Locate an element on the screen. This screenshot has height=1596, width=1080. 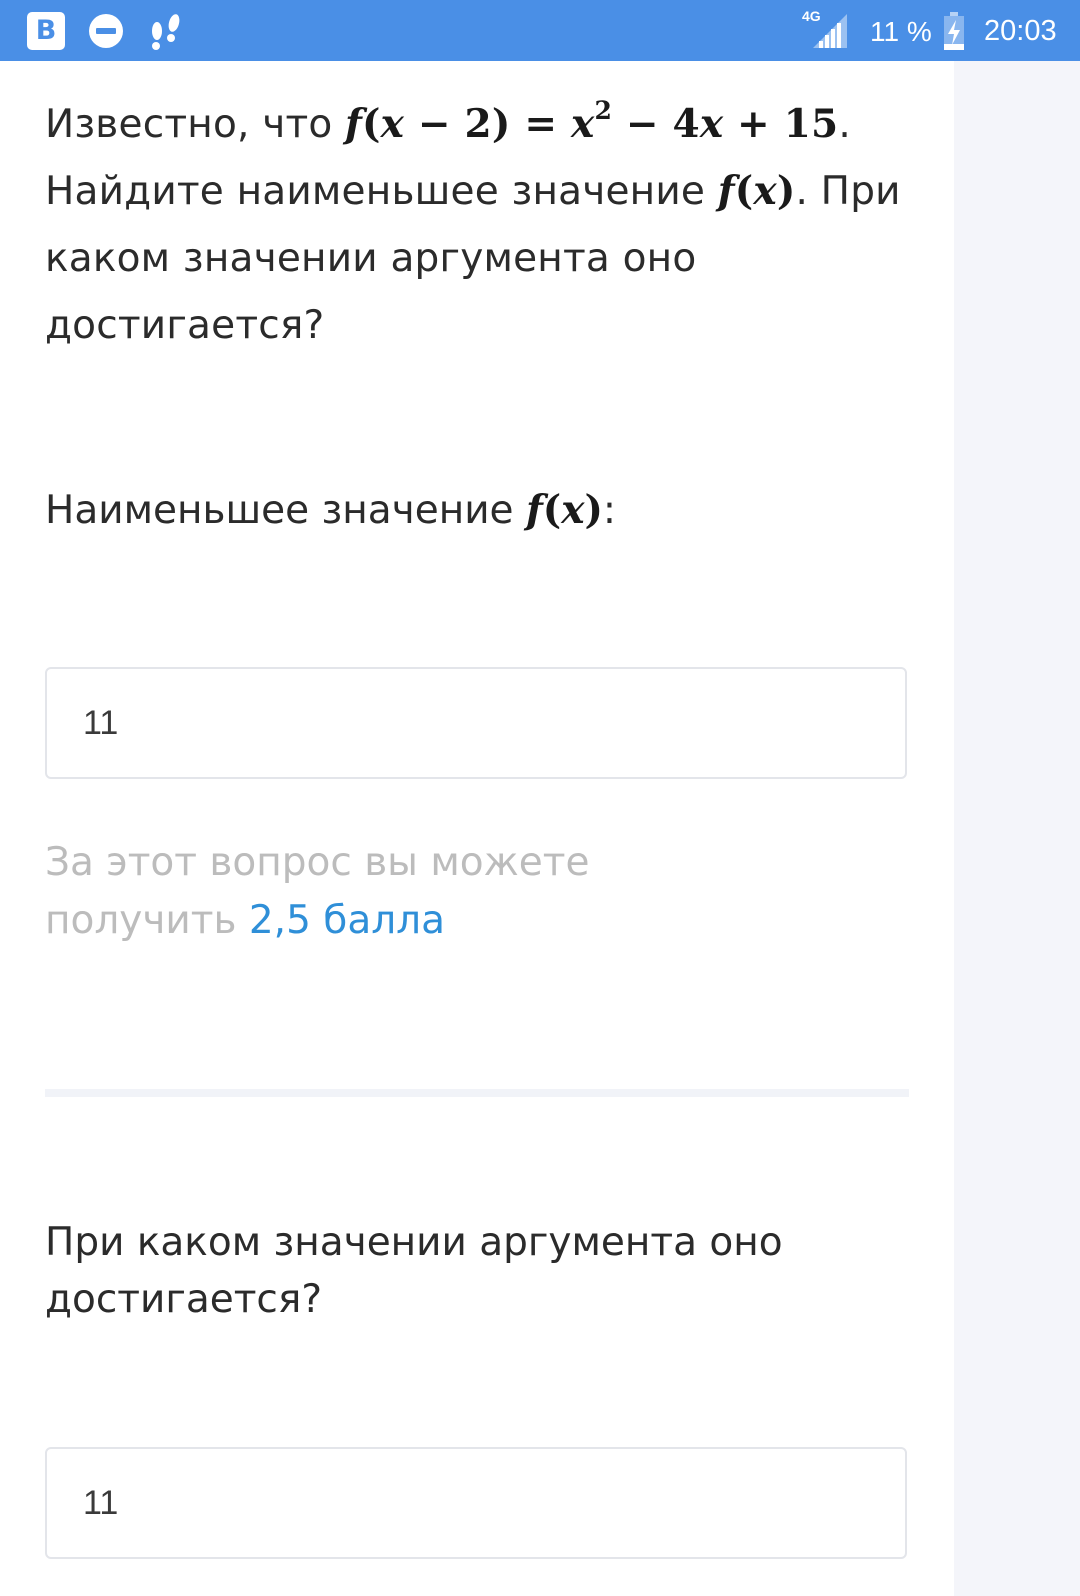
points-value: 2,5 балла is located at coordinates (346, 920).